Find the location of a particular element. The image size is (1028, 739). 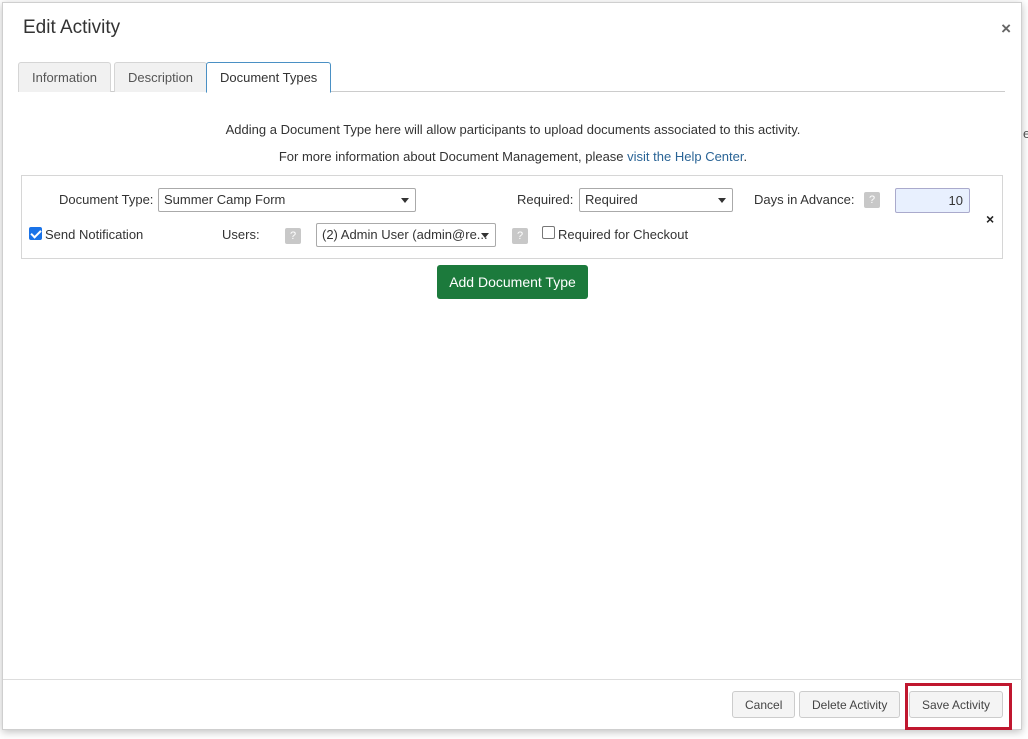

tab-document-types: Document Types is located at coordinates (269, 77).